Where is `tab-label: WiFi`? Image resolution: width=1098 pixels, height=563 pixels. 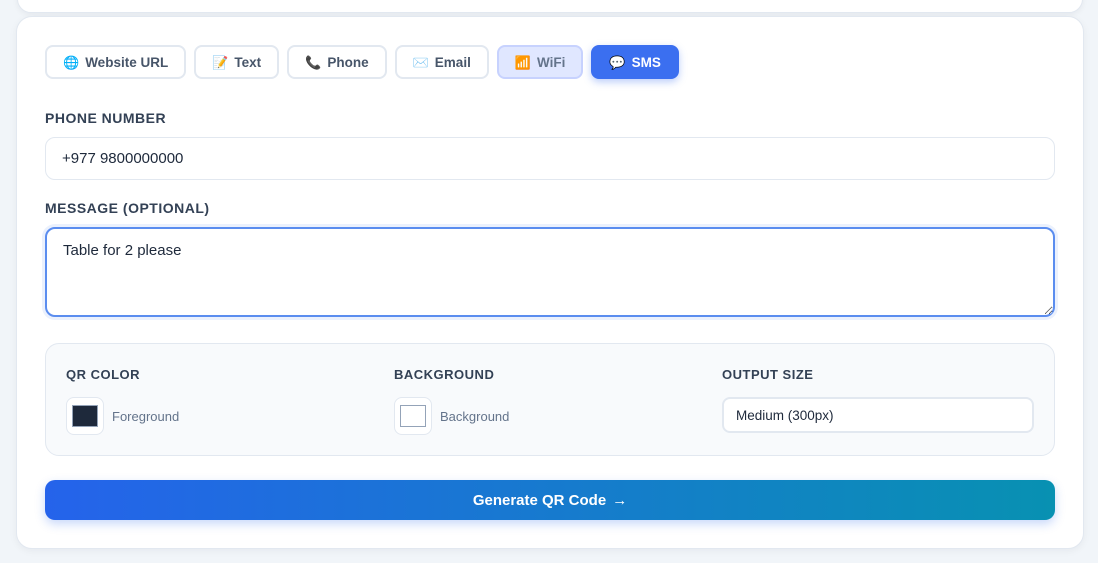
tab-label: WiFi is located at coordinates (551, 62).